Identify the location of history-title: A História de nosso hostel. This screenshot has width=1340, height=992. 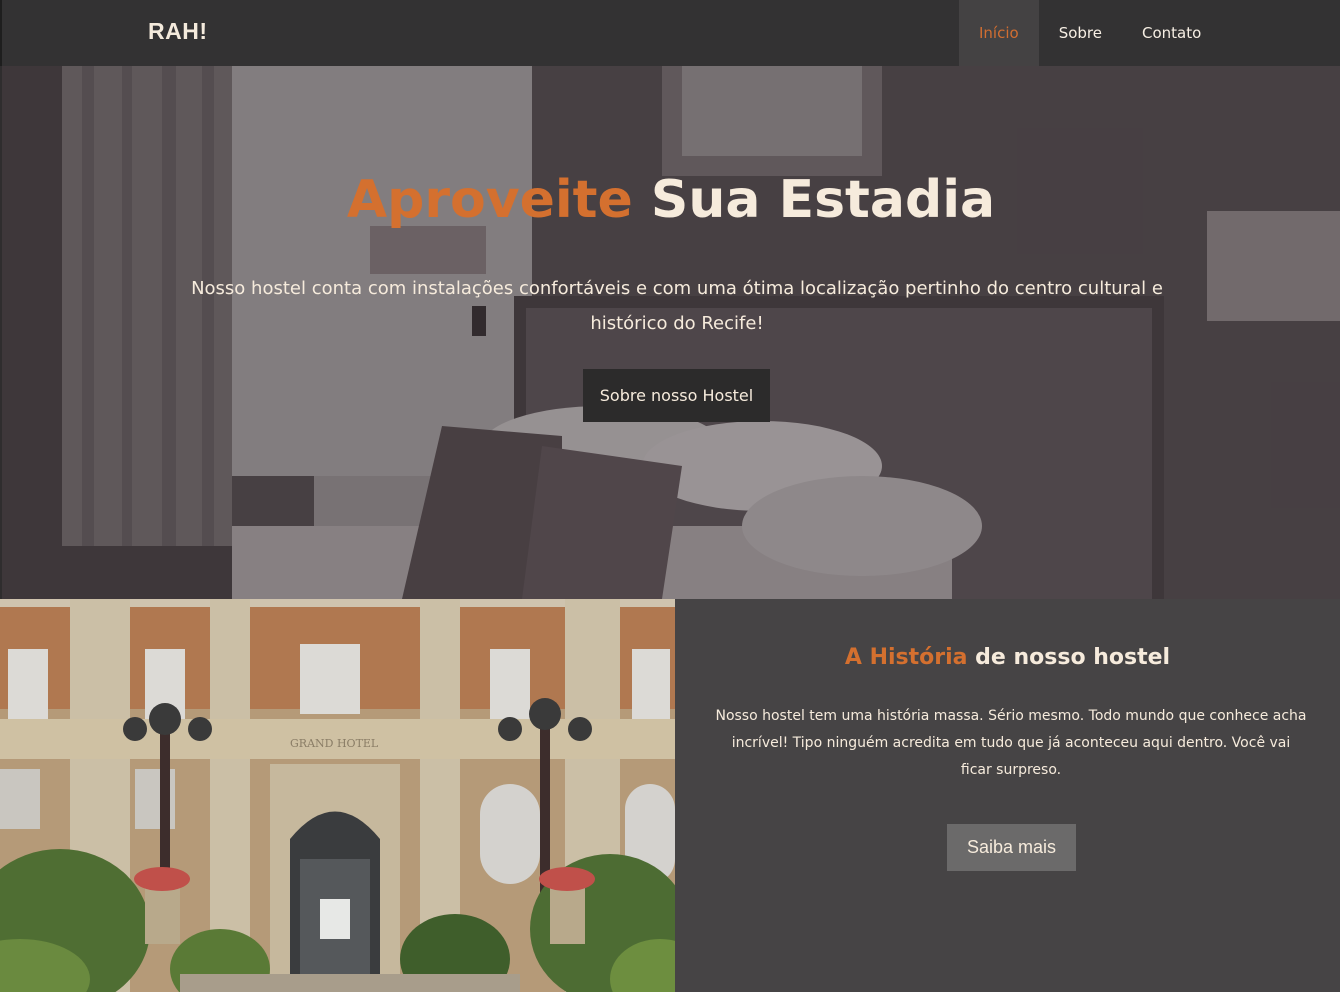
(1007, 657).